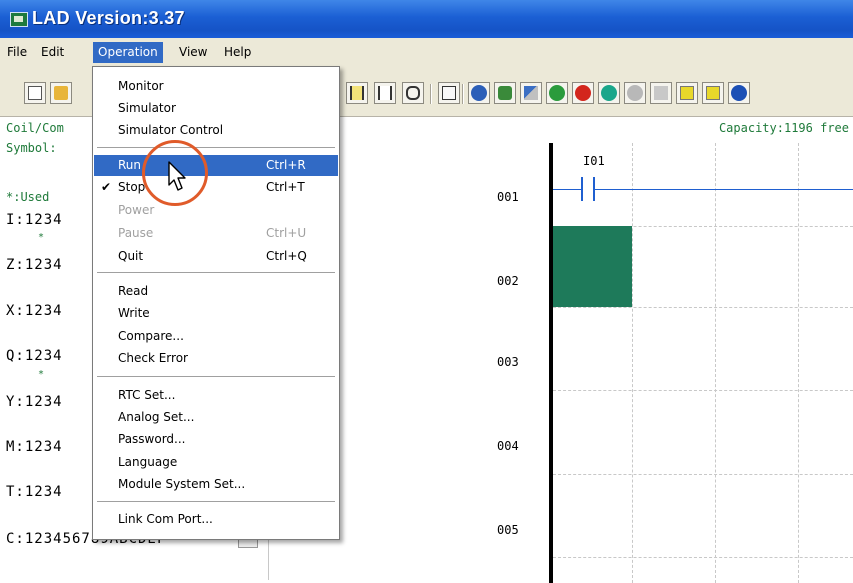  I want to click on row-number: 001, so click(508, 197).